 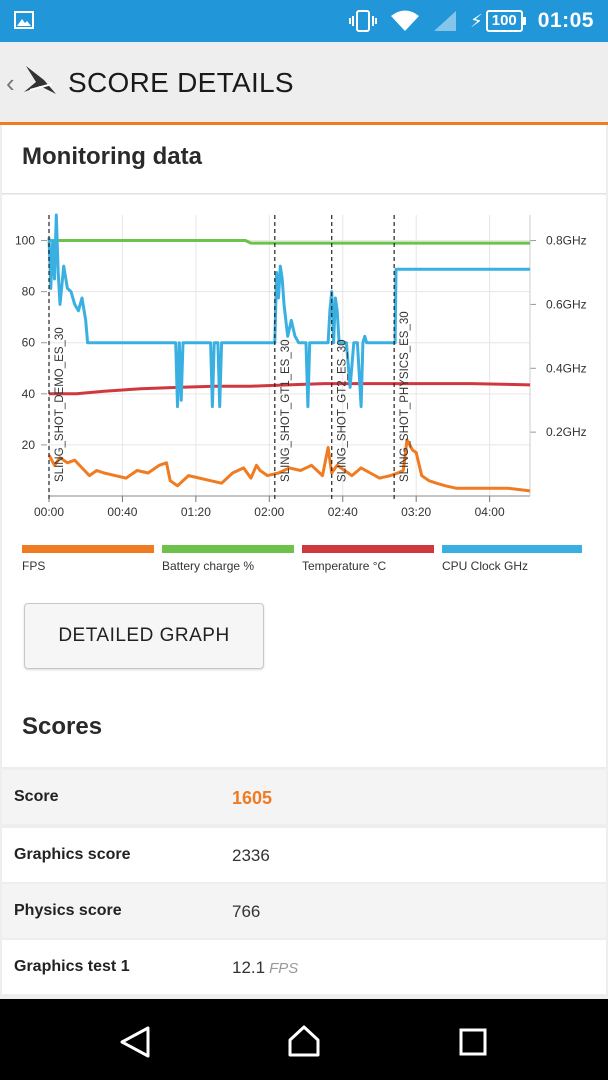 What do you see at coordinates (251, 855) in the screenshot?
I see `graphics-score-value: 2336` at bounding box center [251, 855].